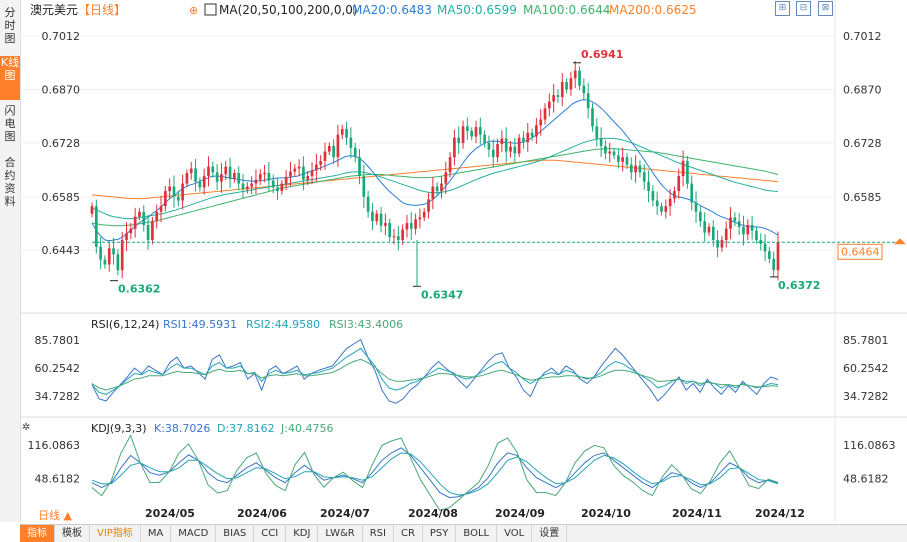 The width and height of the screenshot is (907, 542). What do you see at coordinates (170, 513) in the screenshot?
I see `x-tick-label: 2024/05` at bounding box center [170, 513].